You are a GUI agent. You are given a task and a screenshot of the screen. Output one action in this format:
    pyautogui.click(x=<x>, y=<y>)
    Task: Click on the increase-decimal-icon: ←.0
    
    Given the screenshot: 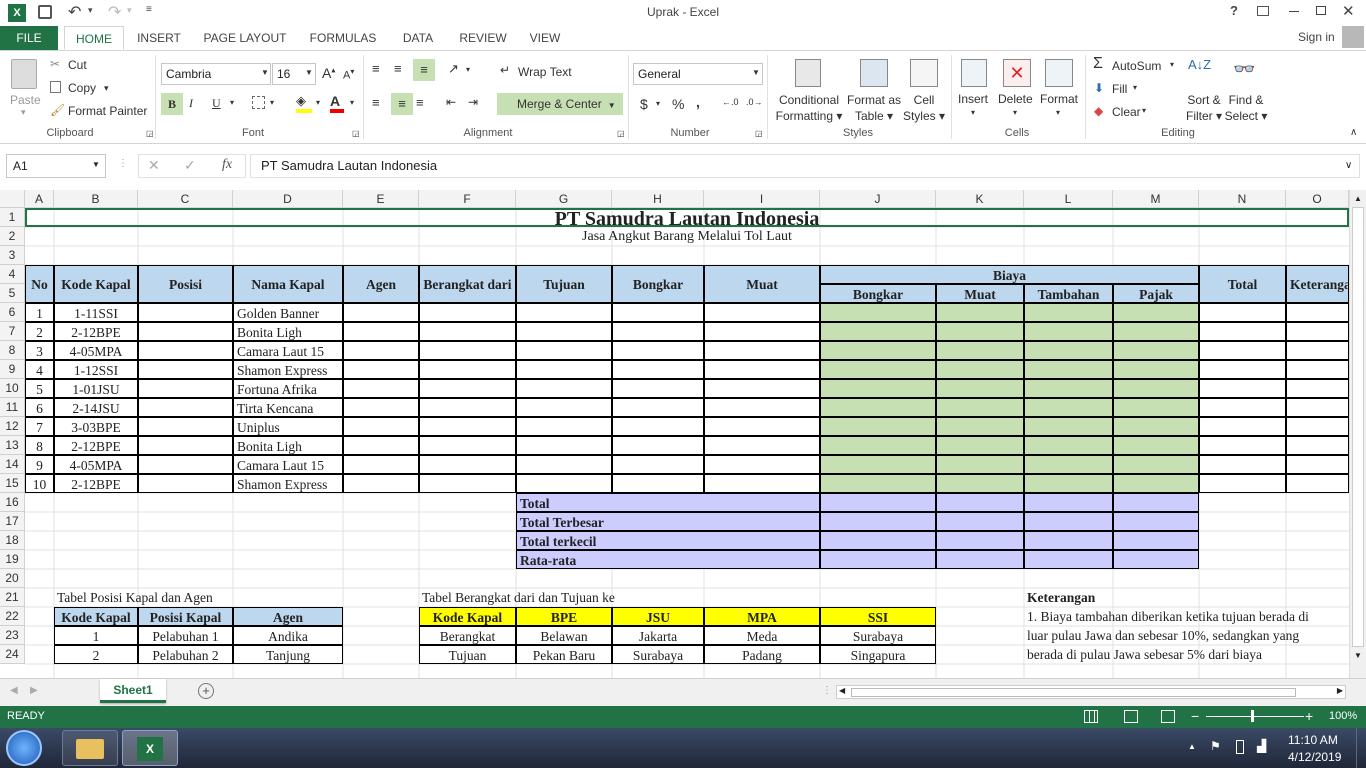 What is the action you would take?
    pyautogui.click(x=730, y=102)
    